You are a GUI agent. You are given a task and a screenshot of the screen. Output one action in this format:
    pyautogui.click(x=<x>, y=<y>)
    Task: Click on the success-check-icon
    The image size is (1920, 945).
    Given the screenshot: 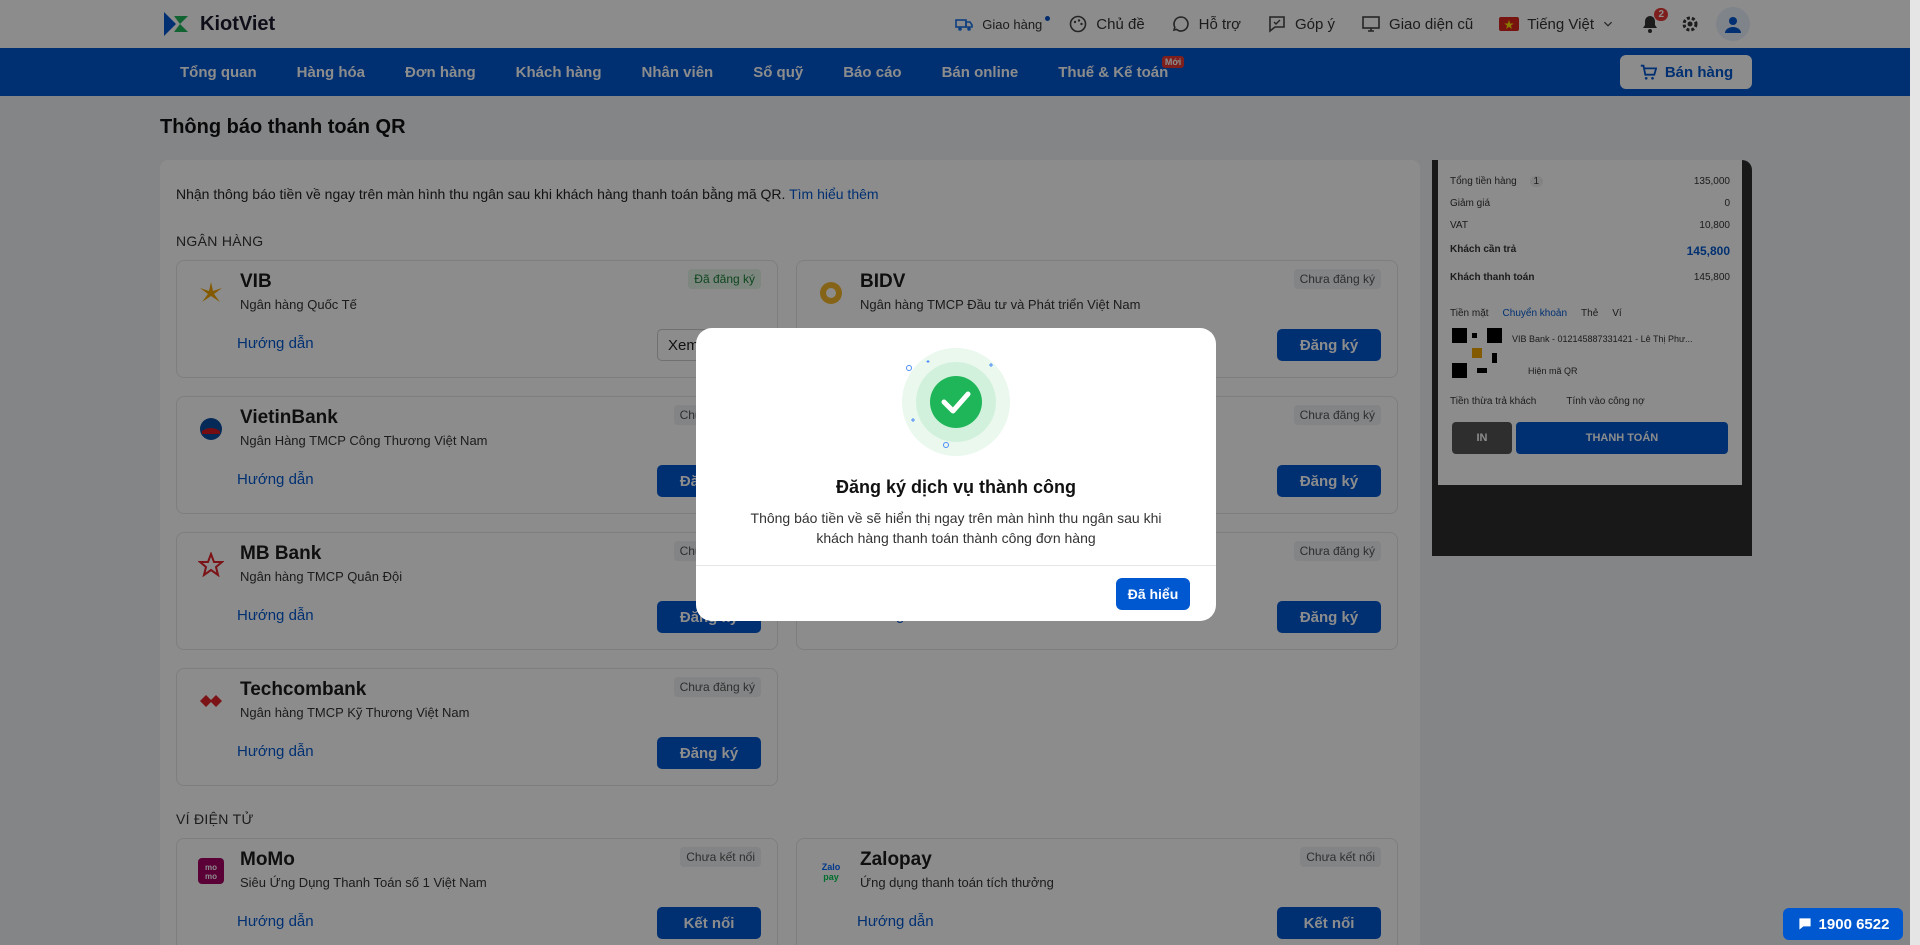 What is the action you would take?
    pyautogui.click(x=956, y=404)
    